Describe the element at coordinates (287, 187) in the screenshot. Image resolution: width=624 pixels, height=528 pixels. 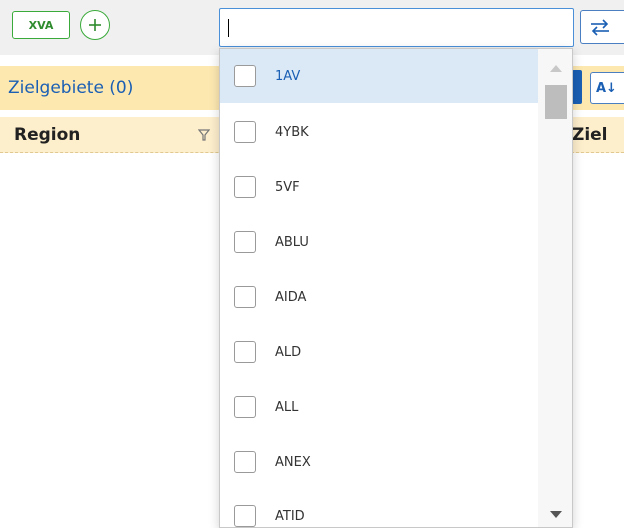
I see `option-label: 5VF` at that location.